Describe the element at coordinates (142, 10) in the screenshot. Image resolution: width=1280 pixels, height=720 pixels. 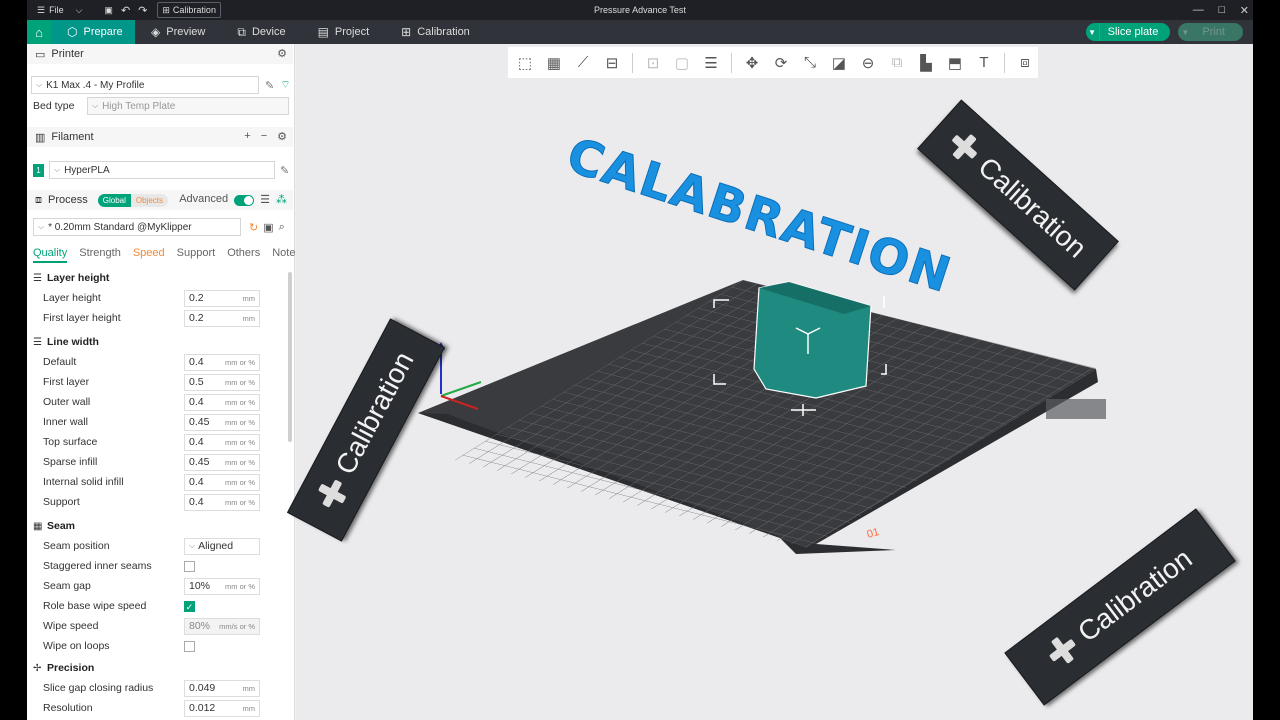
I see `redo-icon: ↷` at that location.